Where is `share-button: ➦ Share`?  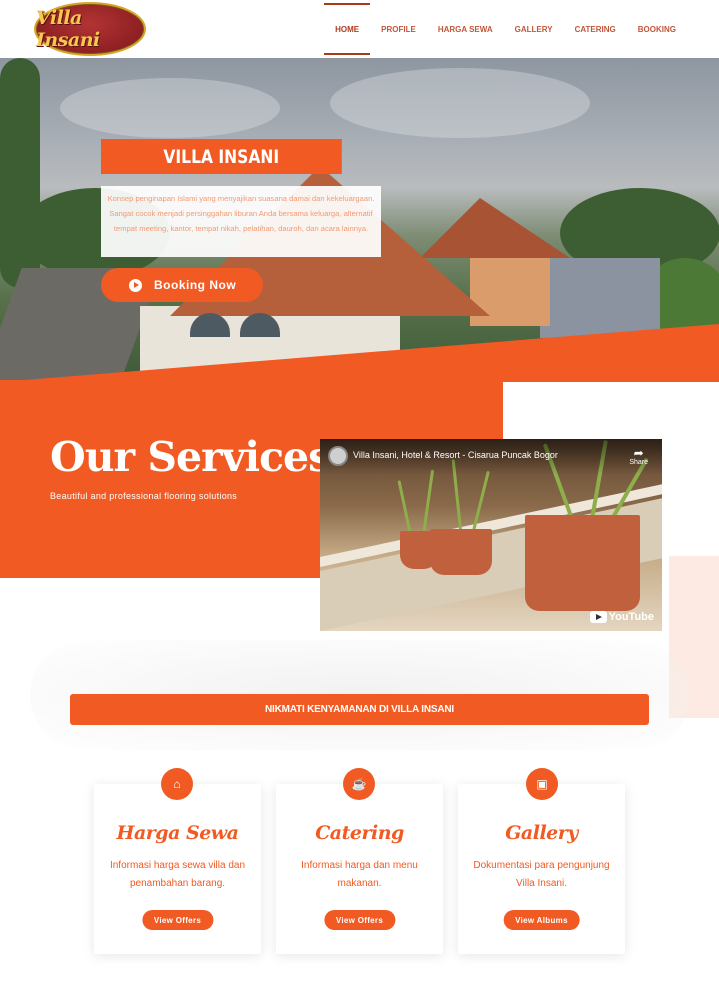
share-button: ➦ Share is located at coordinates (638, 456).